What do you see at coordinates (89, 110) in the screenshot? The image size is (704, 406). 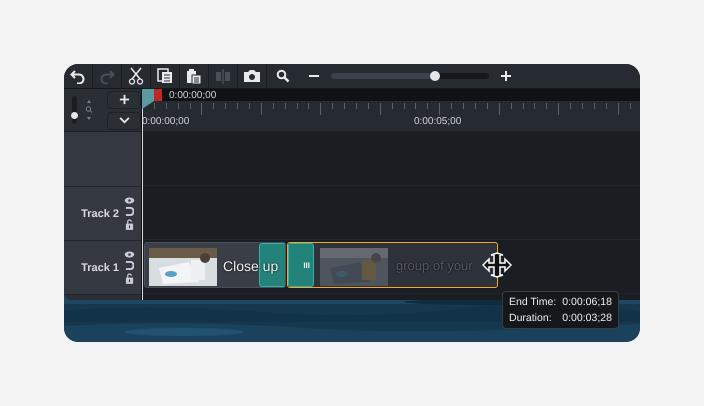 I see `zoom-icon` at bounding box center [89, 110].